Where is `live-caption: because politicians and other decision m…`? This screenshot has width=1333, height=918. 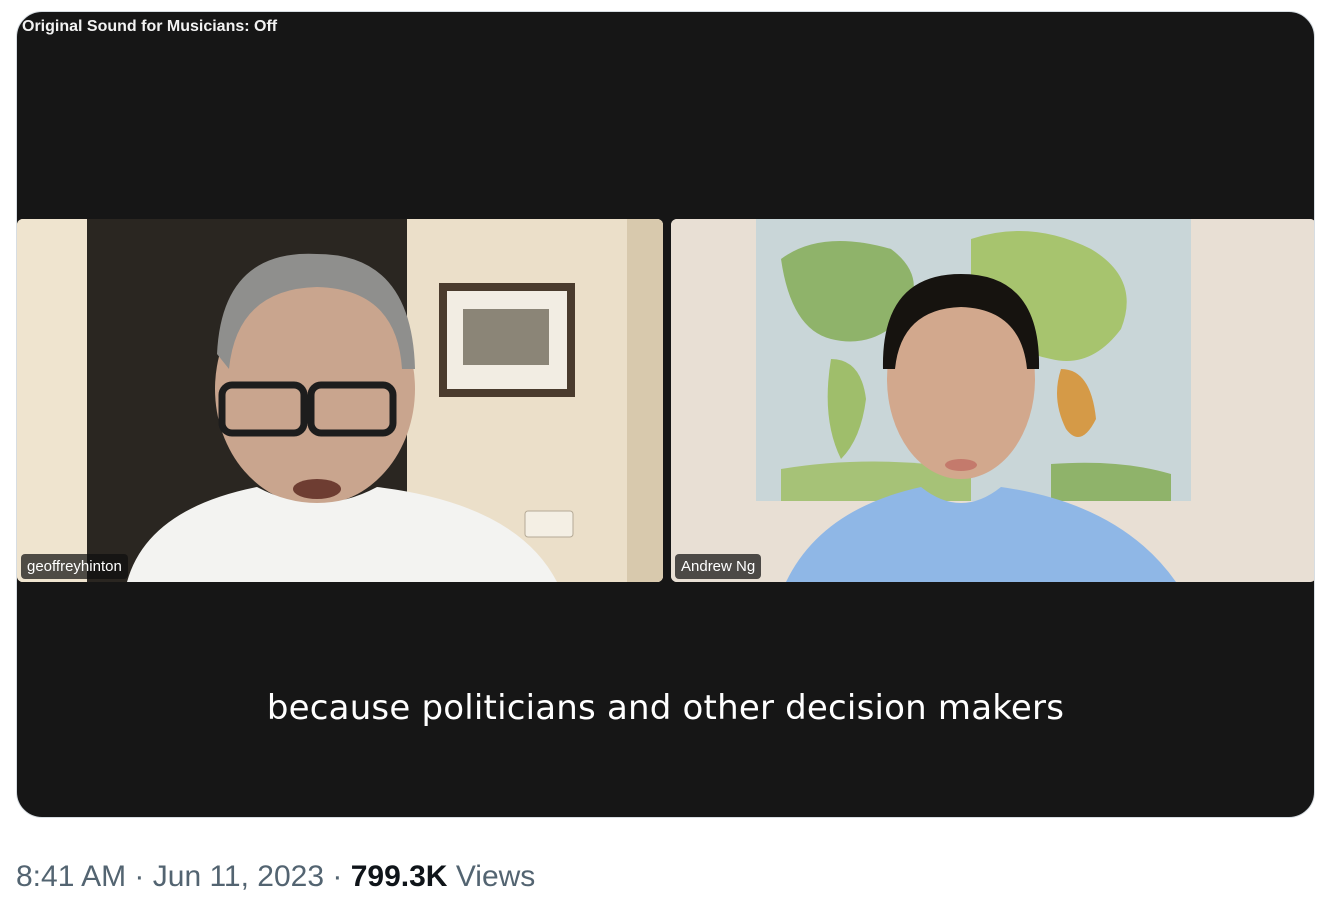 live-caption: because politicians and other decision m… is located at coordinates (665, 708).